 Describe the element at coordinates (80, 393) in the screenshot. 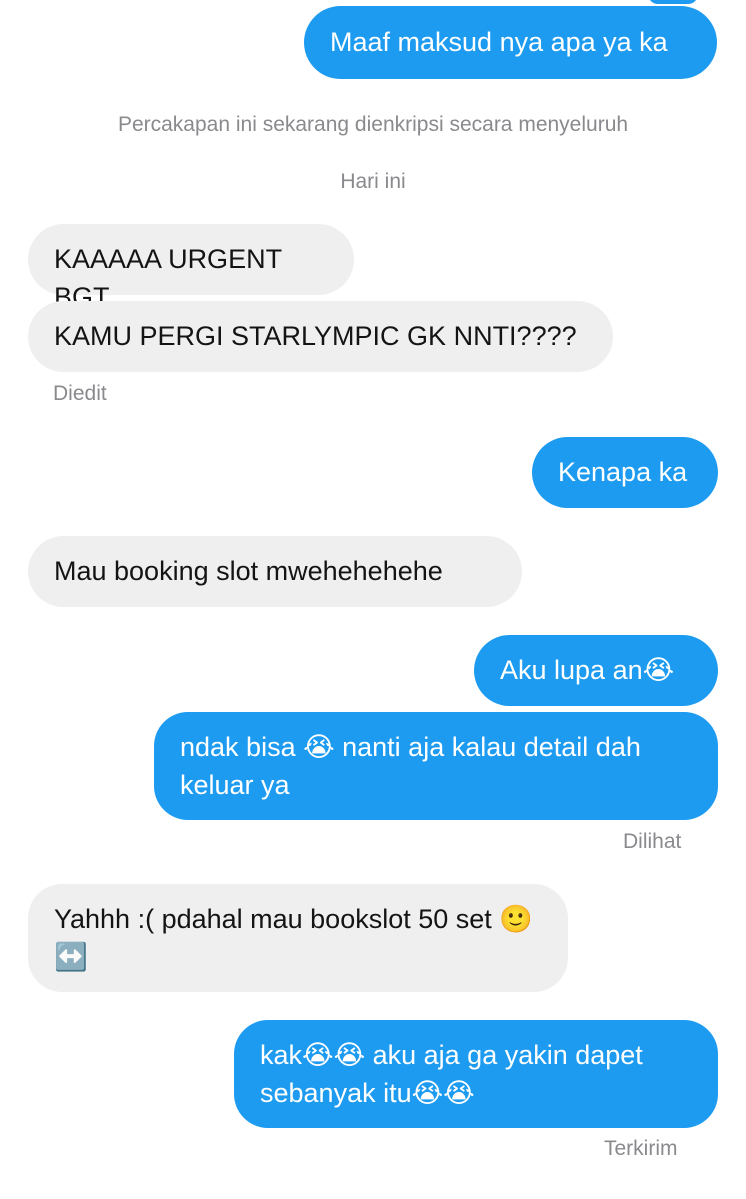

I see `edited-label: Diedit` at that location.